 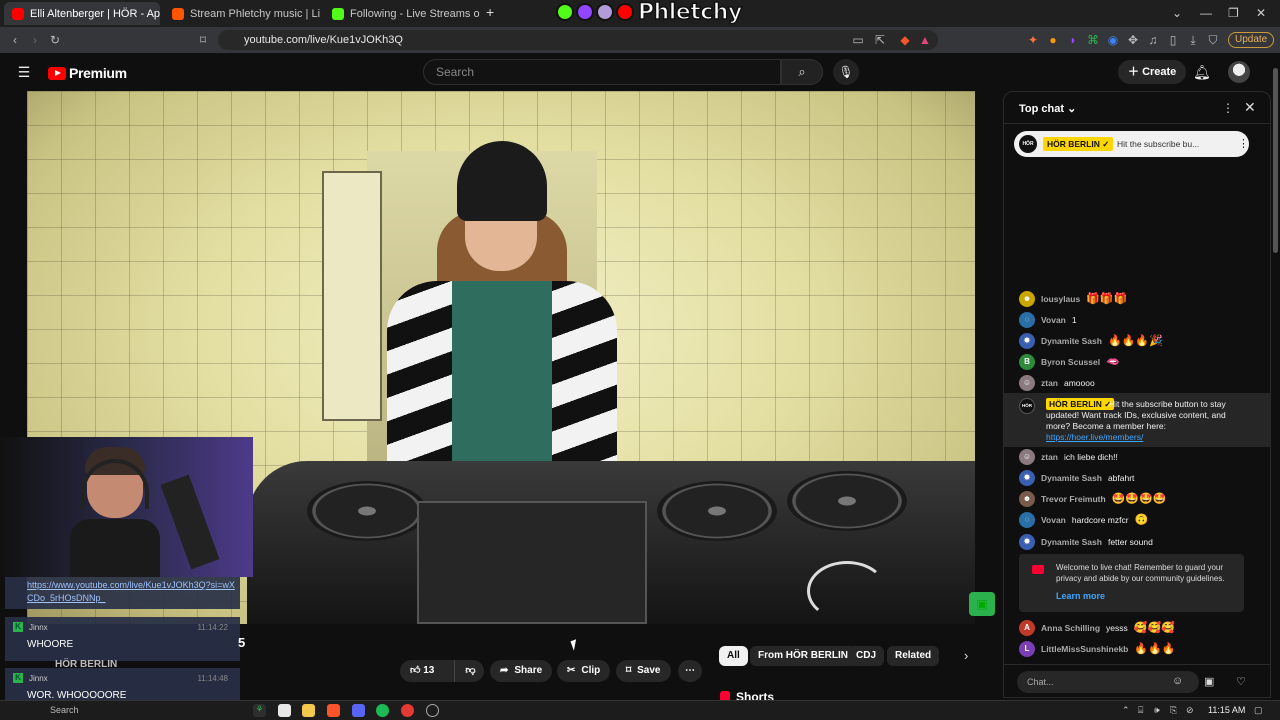 I want to click on new-tab-icon: +, so click(x=490, y=12).